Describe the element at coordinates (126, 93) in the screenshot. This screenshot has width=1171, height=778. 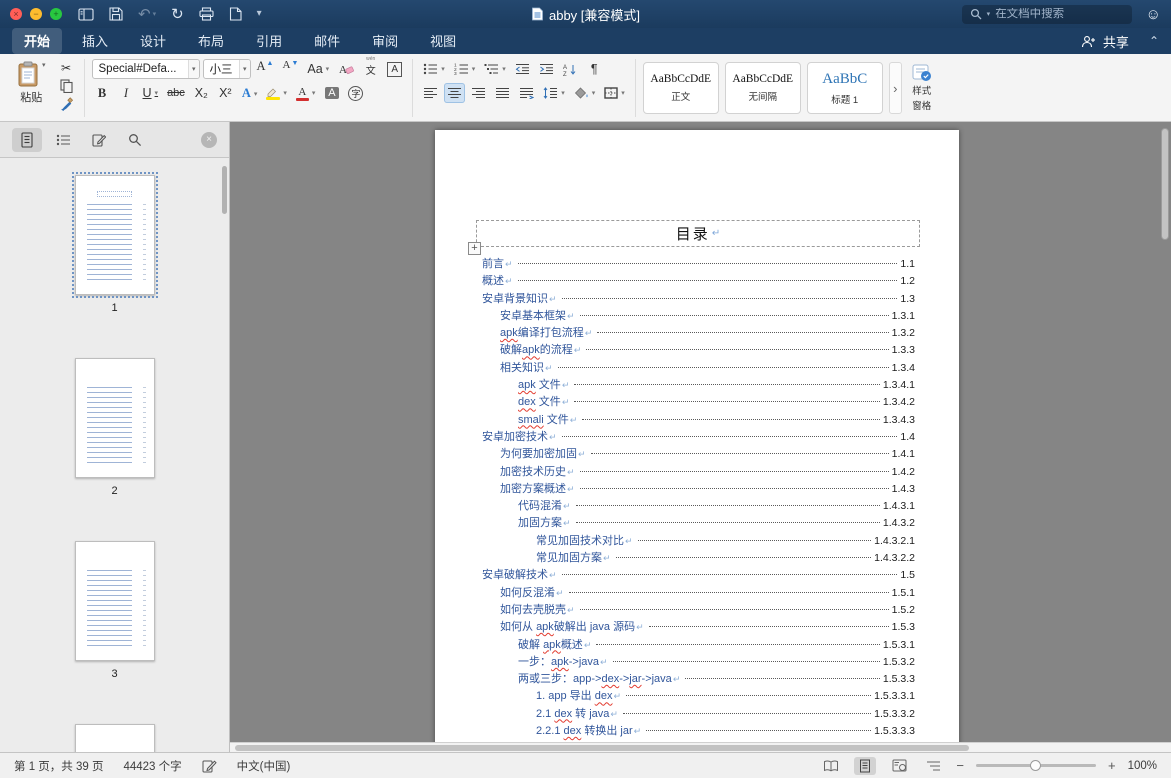
I see `italic-button: I` at that location.